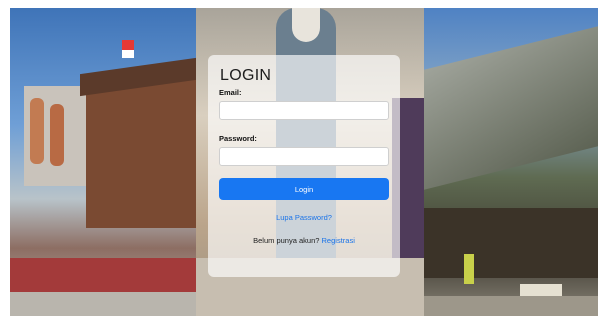 The image size is (600, 320). What do you see at coordinates (511, 306) in the screenshot?
I see `ground` at bounding box center [511, 306].